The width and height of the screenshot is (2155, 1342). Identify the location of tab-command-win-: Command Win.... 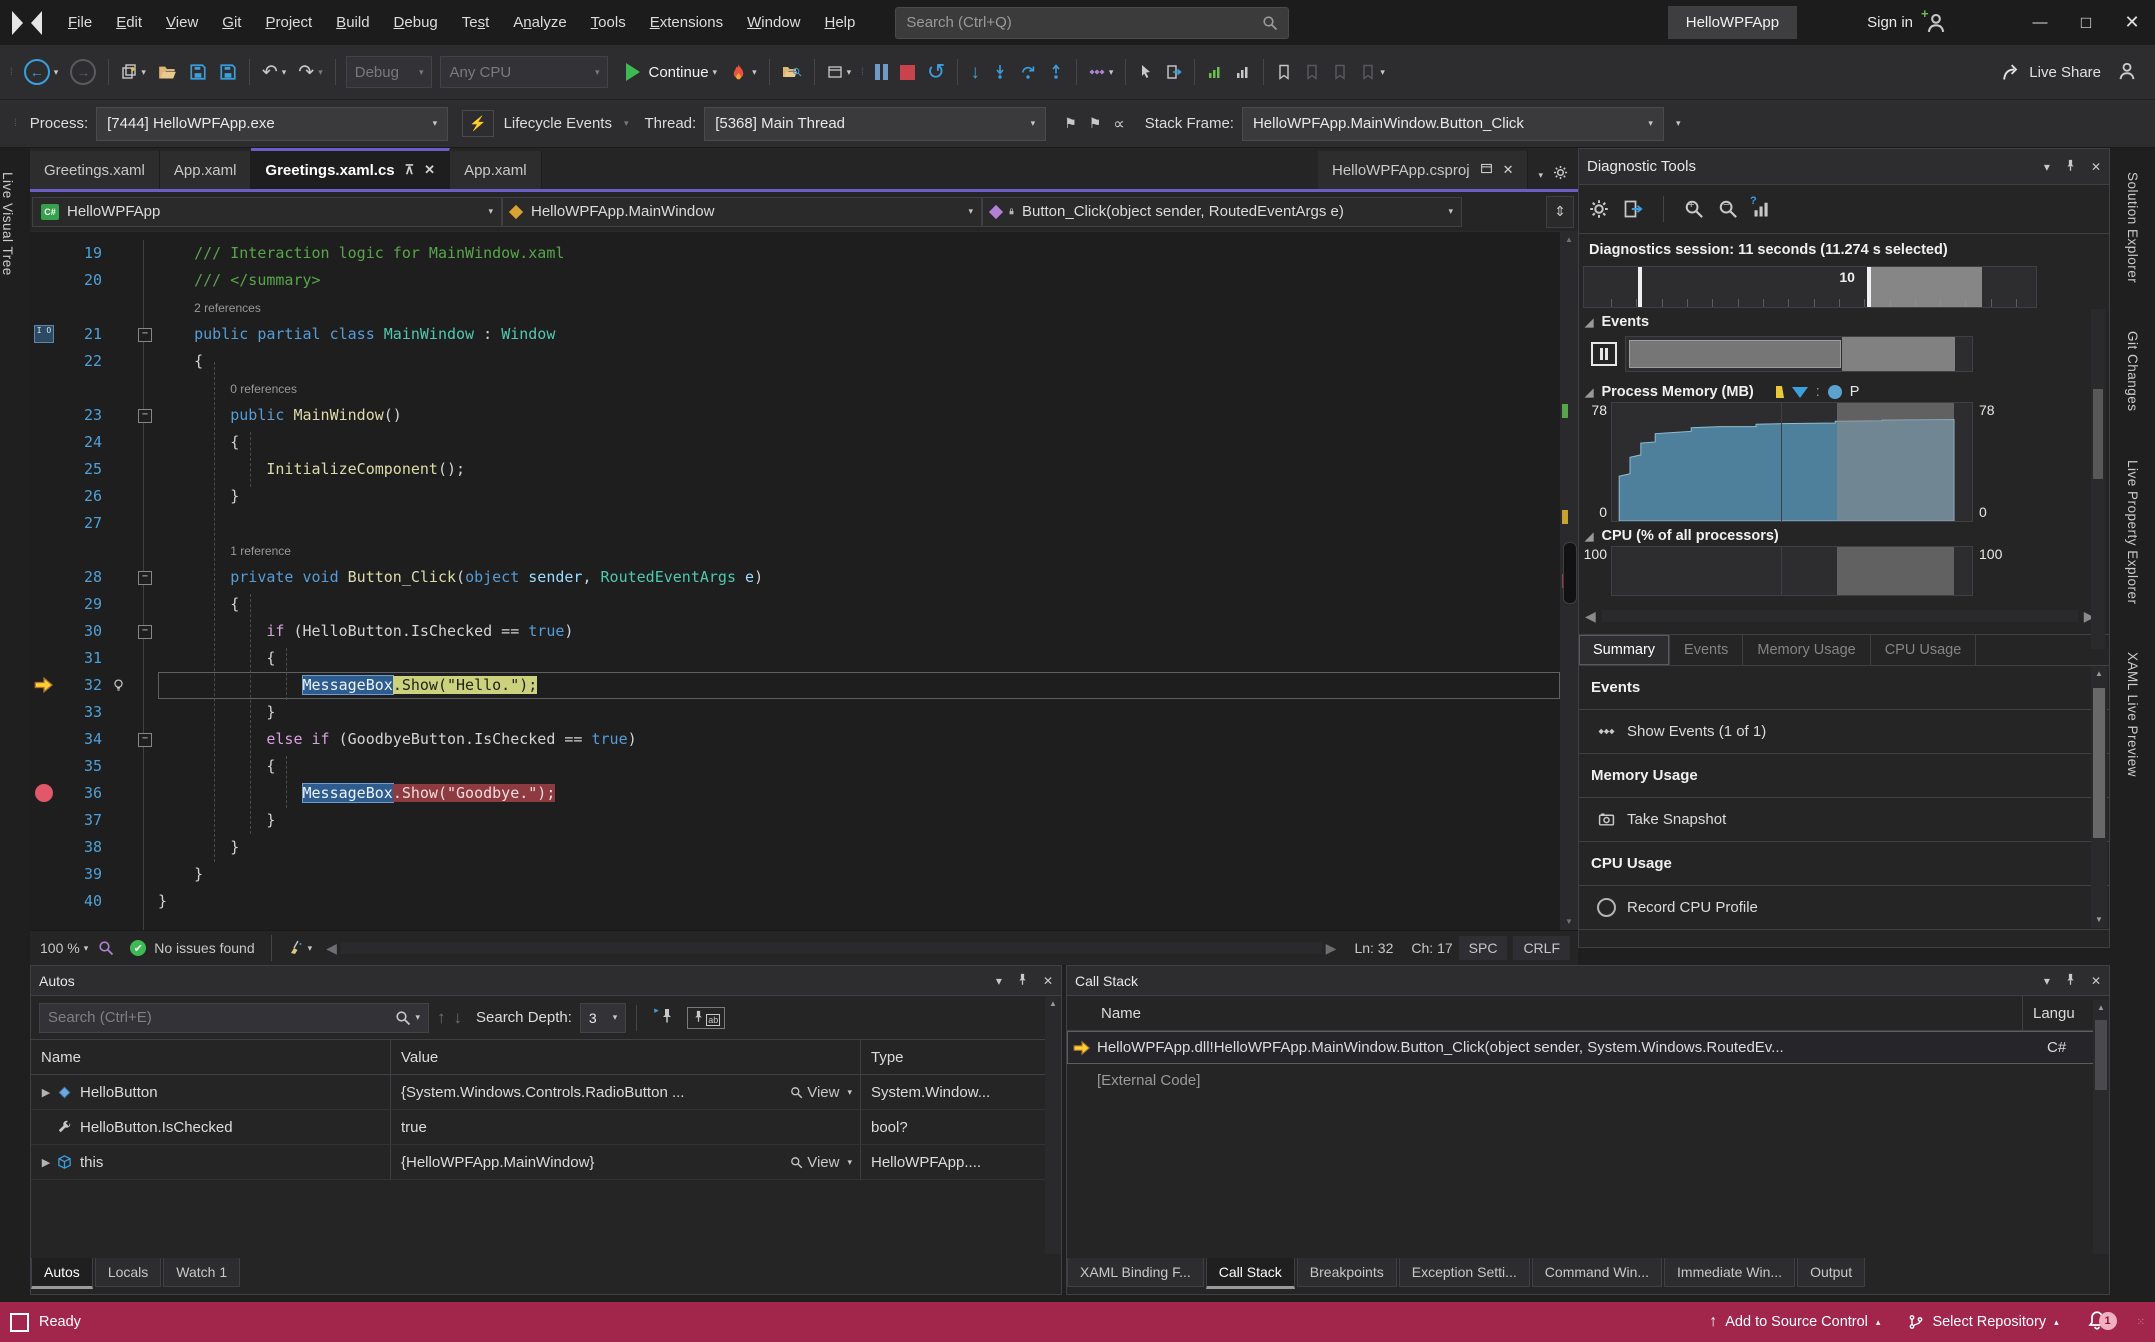
(1597, 1272).